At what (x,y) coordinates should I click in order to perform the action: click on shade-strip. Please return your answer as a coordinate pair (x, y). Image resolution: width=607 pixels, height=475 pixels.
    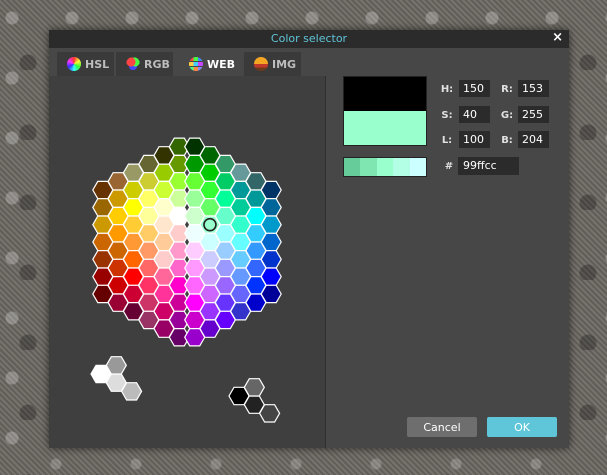
    Looking at the image, I should click on (385, 167).